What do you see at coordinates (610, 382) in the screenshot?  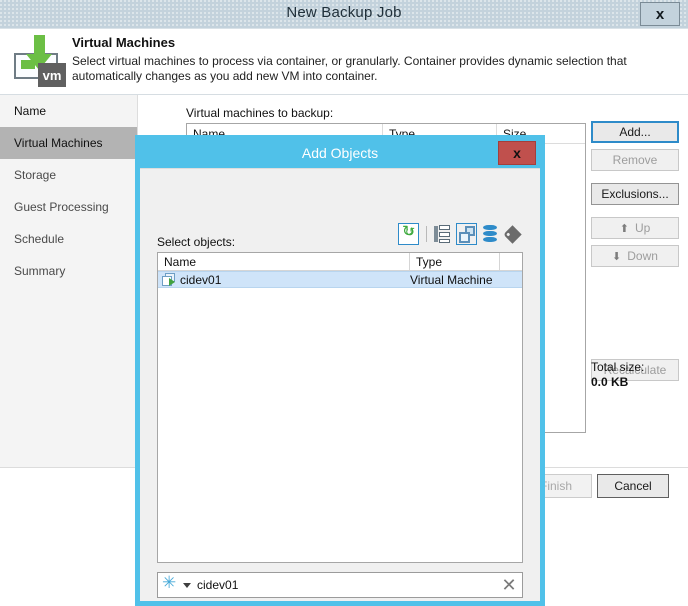 I see `total-size-value: 0.0 KB` at bounding box center [610, 382].